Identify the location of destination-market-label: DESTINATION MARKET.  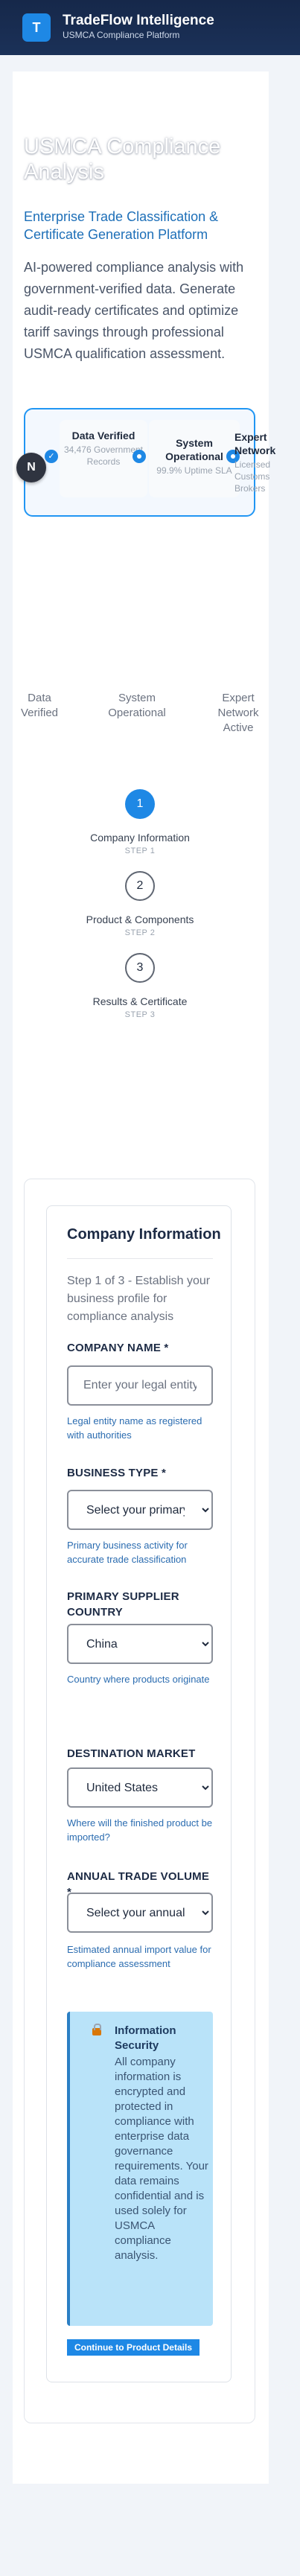
(131, 1753).